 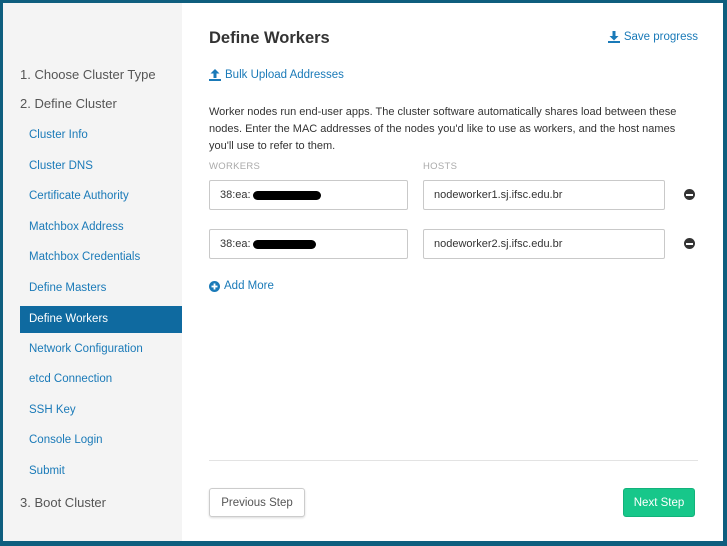 I want to click on bulk-upload-label: Bulk Upload Addresses, so click(x=284, y=75).